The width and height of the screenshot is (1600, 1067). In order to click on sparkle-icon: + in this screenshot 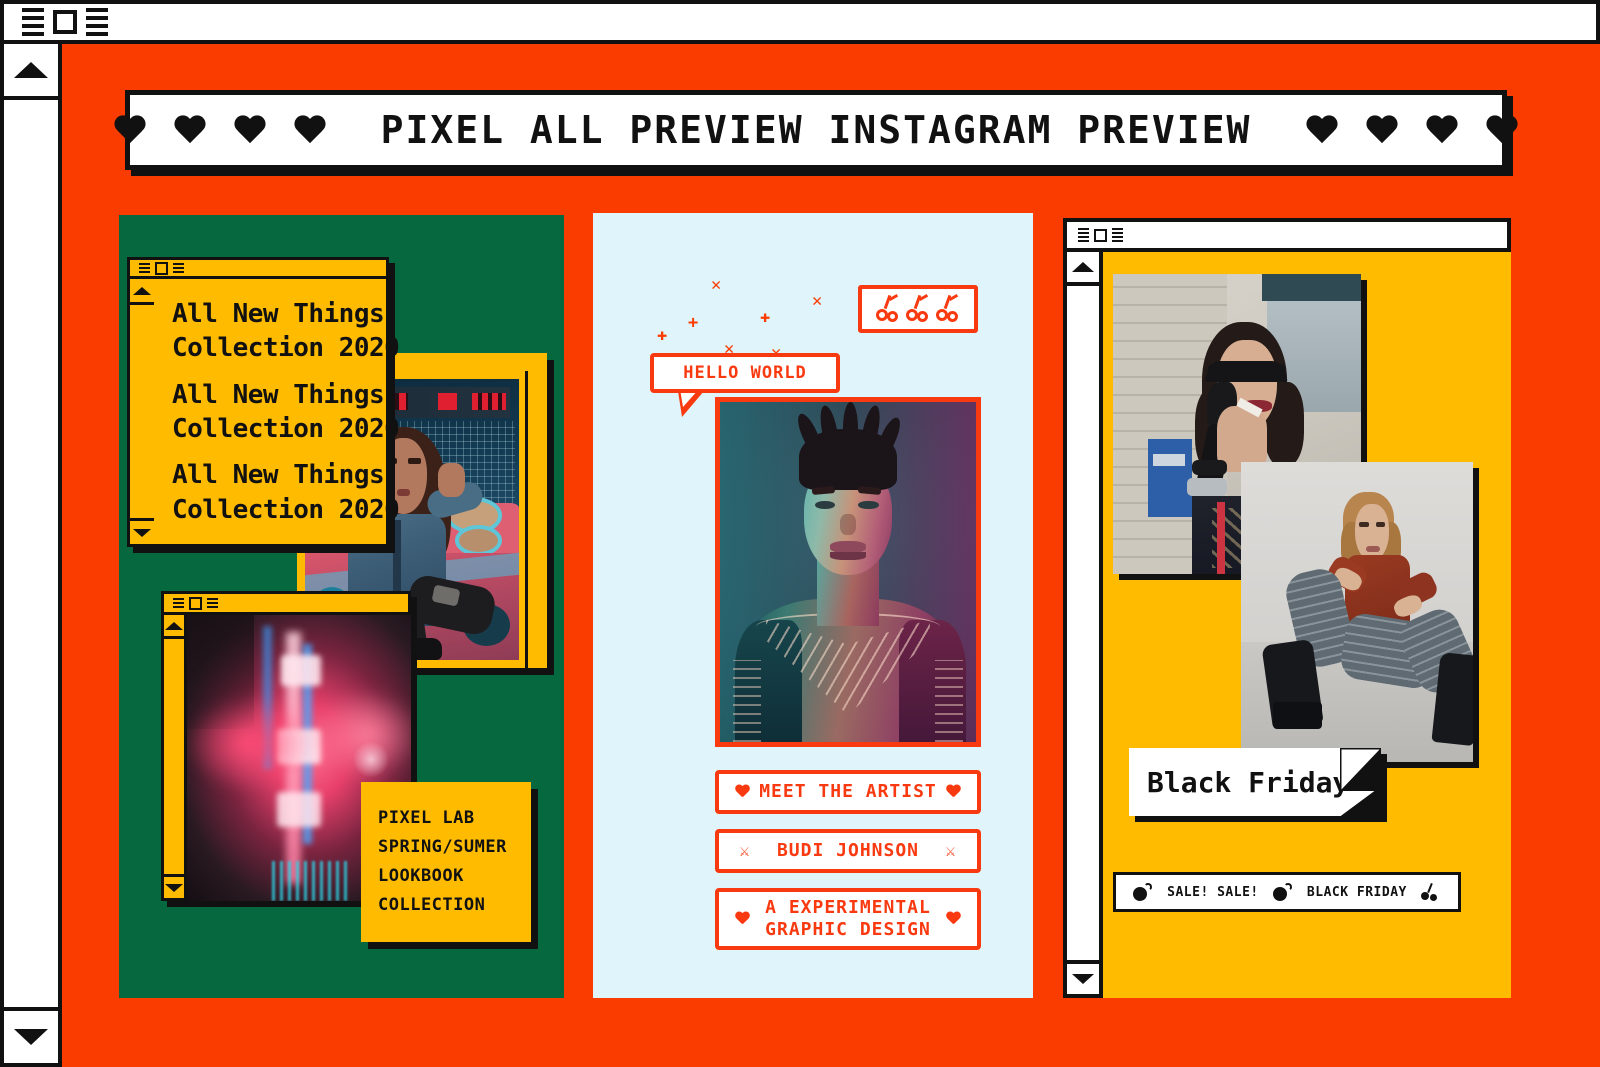, I will do `click(693, 323)`.